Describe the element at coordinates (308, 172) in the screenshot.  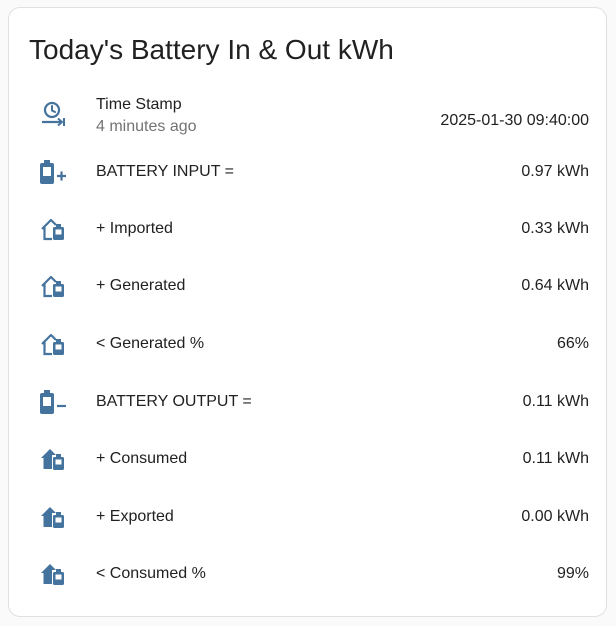
I see `entity-row-battery-input: BATTERY INPUT = 0.97 kWh` at that location.